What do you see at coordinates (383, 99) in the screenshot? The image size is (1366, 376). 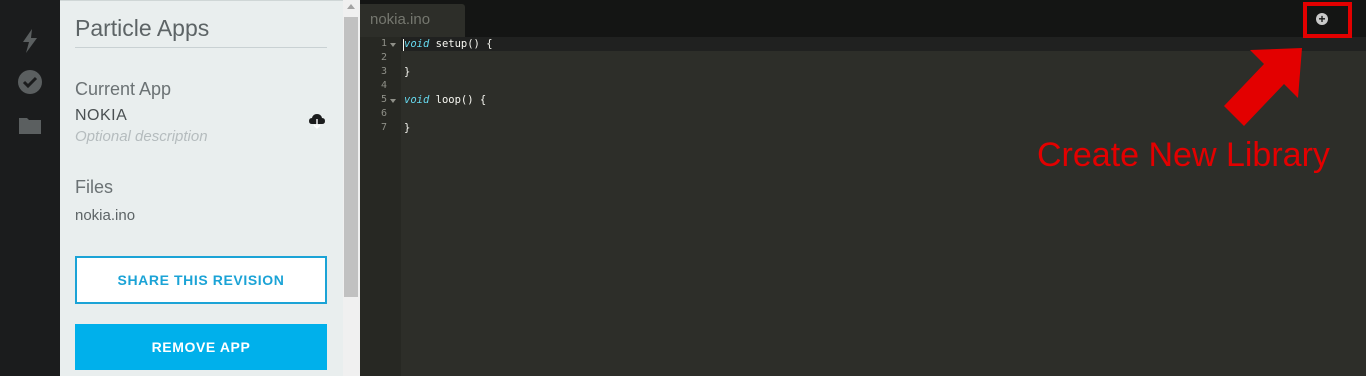 I see `line-number: 5` at bounding box center [383, 99].